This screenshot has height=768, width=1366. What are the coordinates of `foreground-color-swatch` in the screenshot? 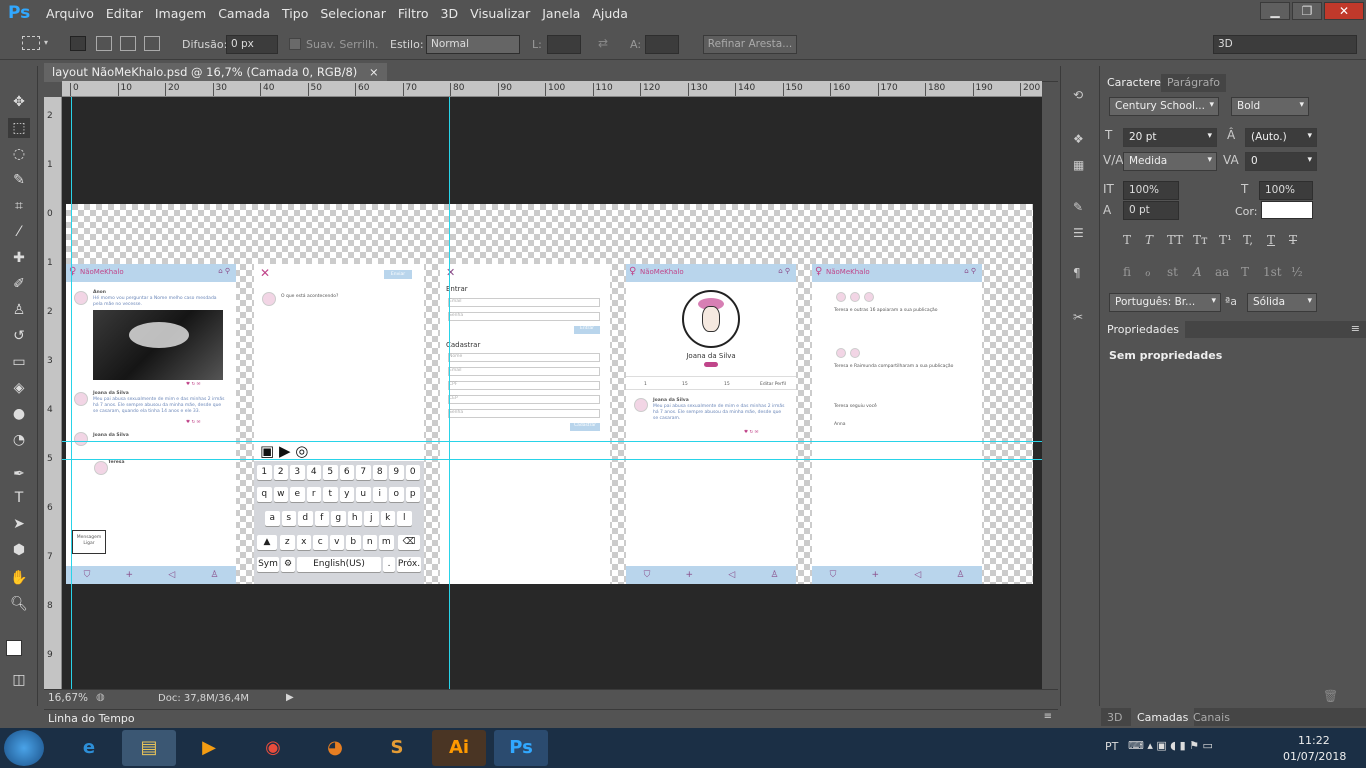 It's located at (14, 648).